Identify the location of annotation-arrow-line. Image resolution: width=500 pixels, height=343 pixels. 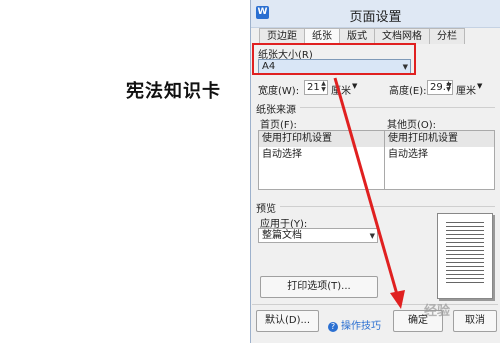
(366, 188).